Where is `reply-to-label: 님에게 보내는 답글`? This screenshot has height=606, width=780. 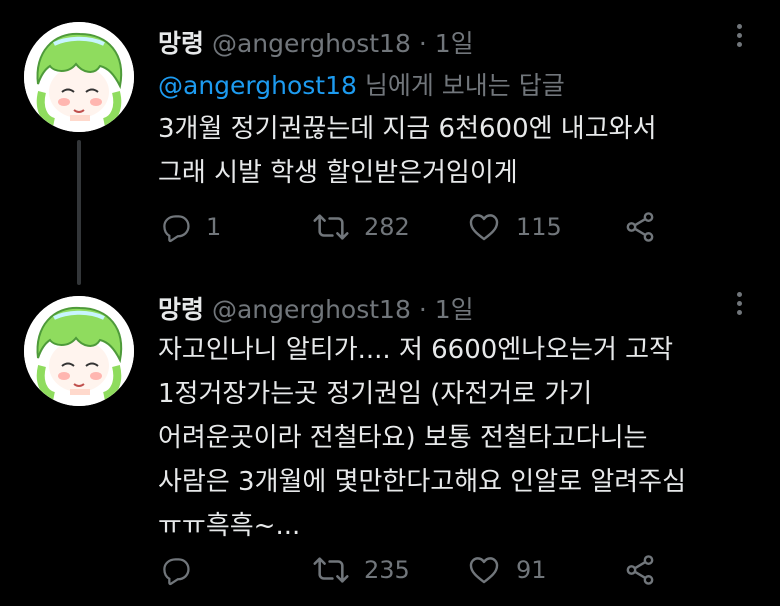
reply-to-label: 님에게 보내는 답글 is located at coordinates (460, 85).